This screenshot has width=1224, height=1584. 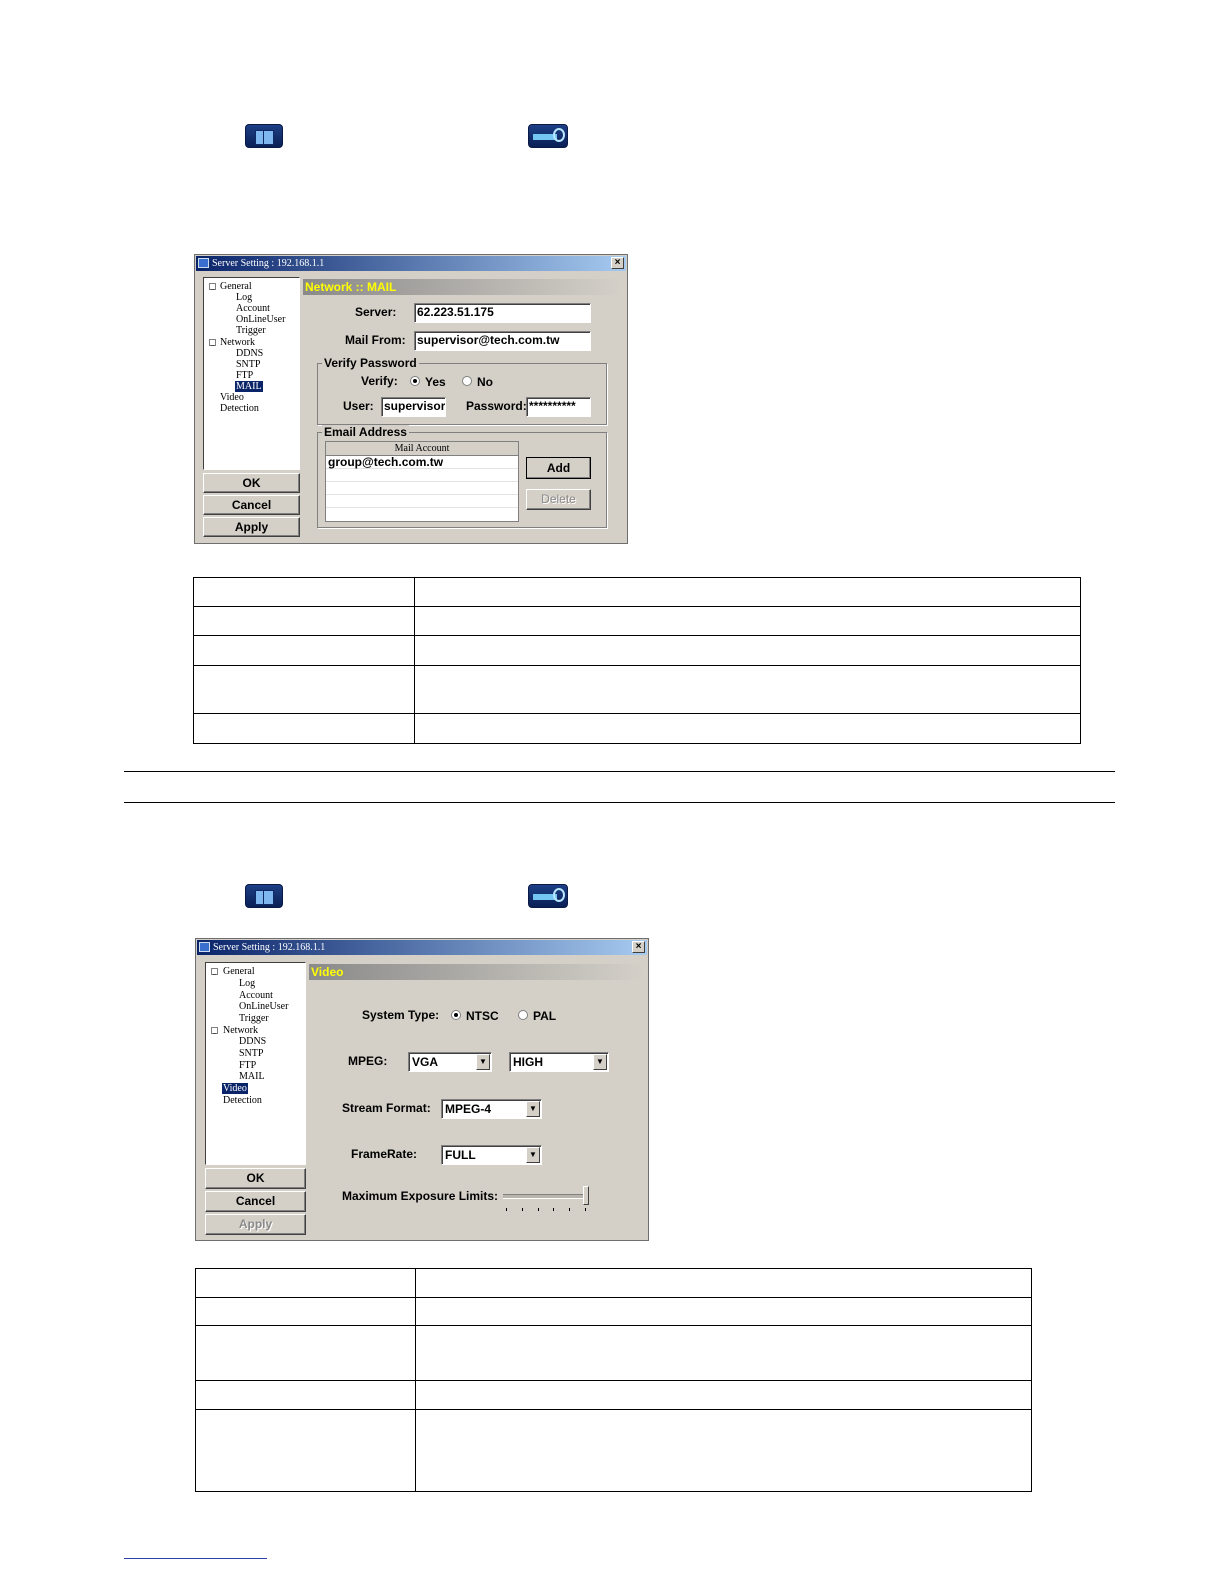 I want to click on mail-from-input: supervisor@tech.com.tw, so click(x=502, y=341).